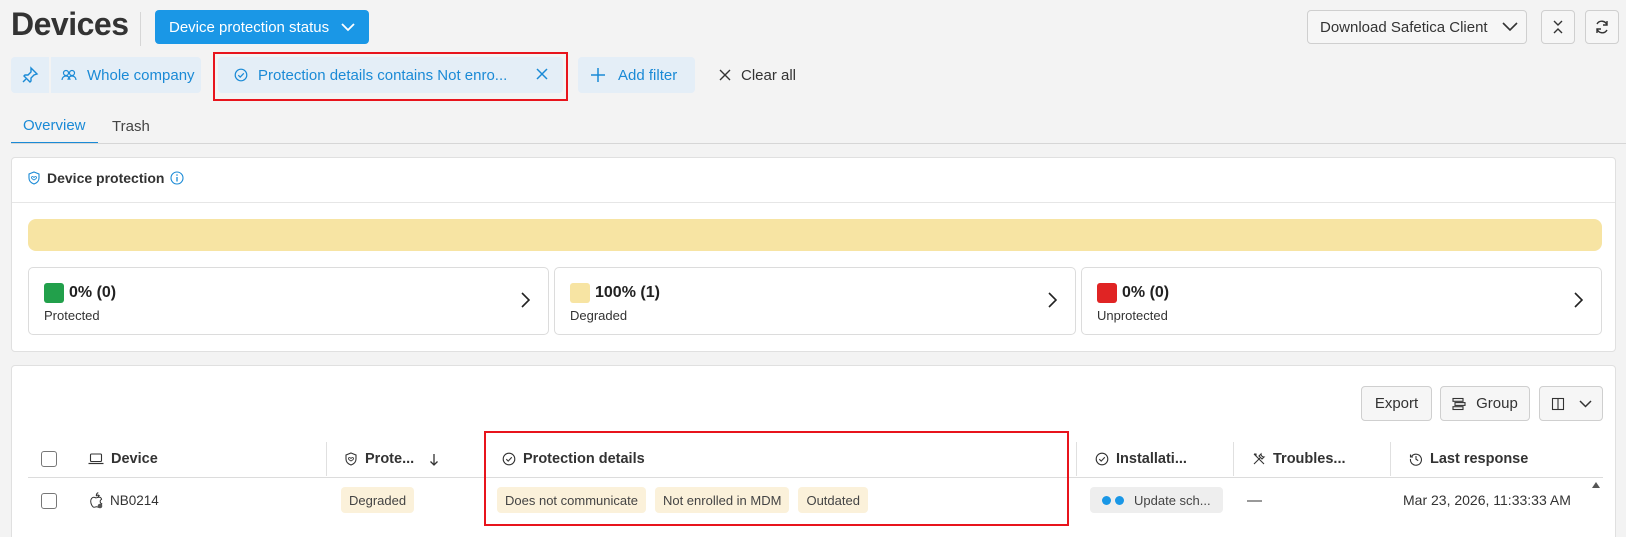 Image resolution: width=1626 pixels, height=537 pixels. Describe the element at coordinates (49, 459) in the screenshot. I see `select-all-checkbox` at that location.